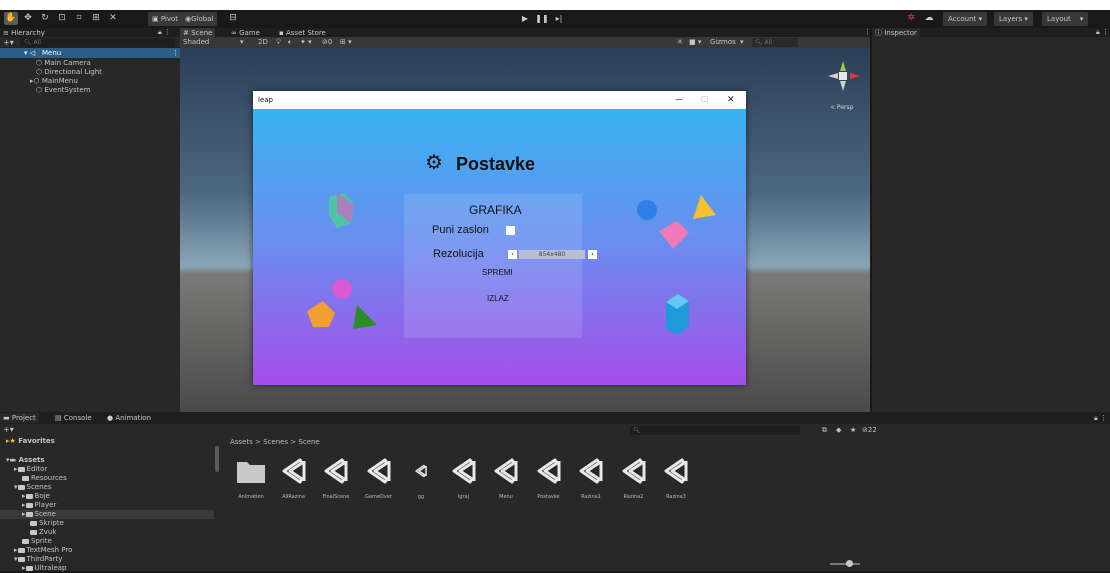 This screenshot has height=573, width=1110. Describe the element at coordinates (379, 478) in the screenshot. I see `asset-item: GameOver` at that location.